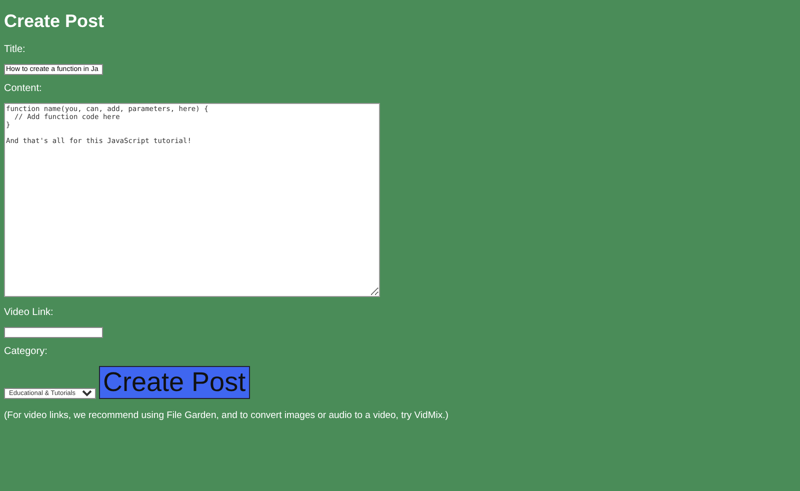 This screenshot has width=800, height=491. Describe the element at coordinates (226, 415) in the screenshot. I see `video-links-note: (For video links, we recommend using File Garden, and to convert images or audio to a video, try VidMix.)` at that location.